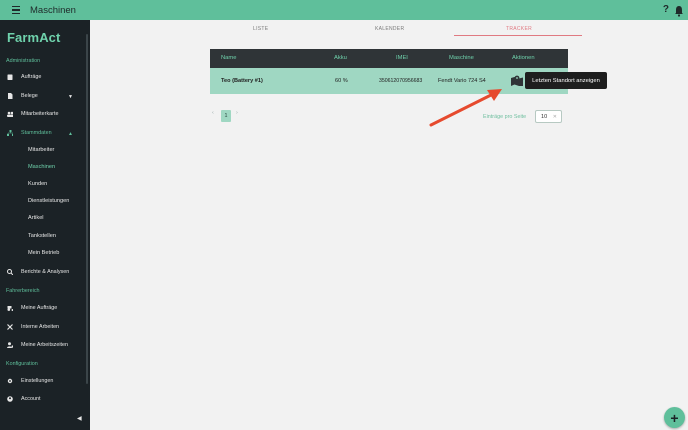 The width and height of the screenshot is (688, 430). I want to click on sidebar-item-label: Account, so click(31, 398).